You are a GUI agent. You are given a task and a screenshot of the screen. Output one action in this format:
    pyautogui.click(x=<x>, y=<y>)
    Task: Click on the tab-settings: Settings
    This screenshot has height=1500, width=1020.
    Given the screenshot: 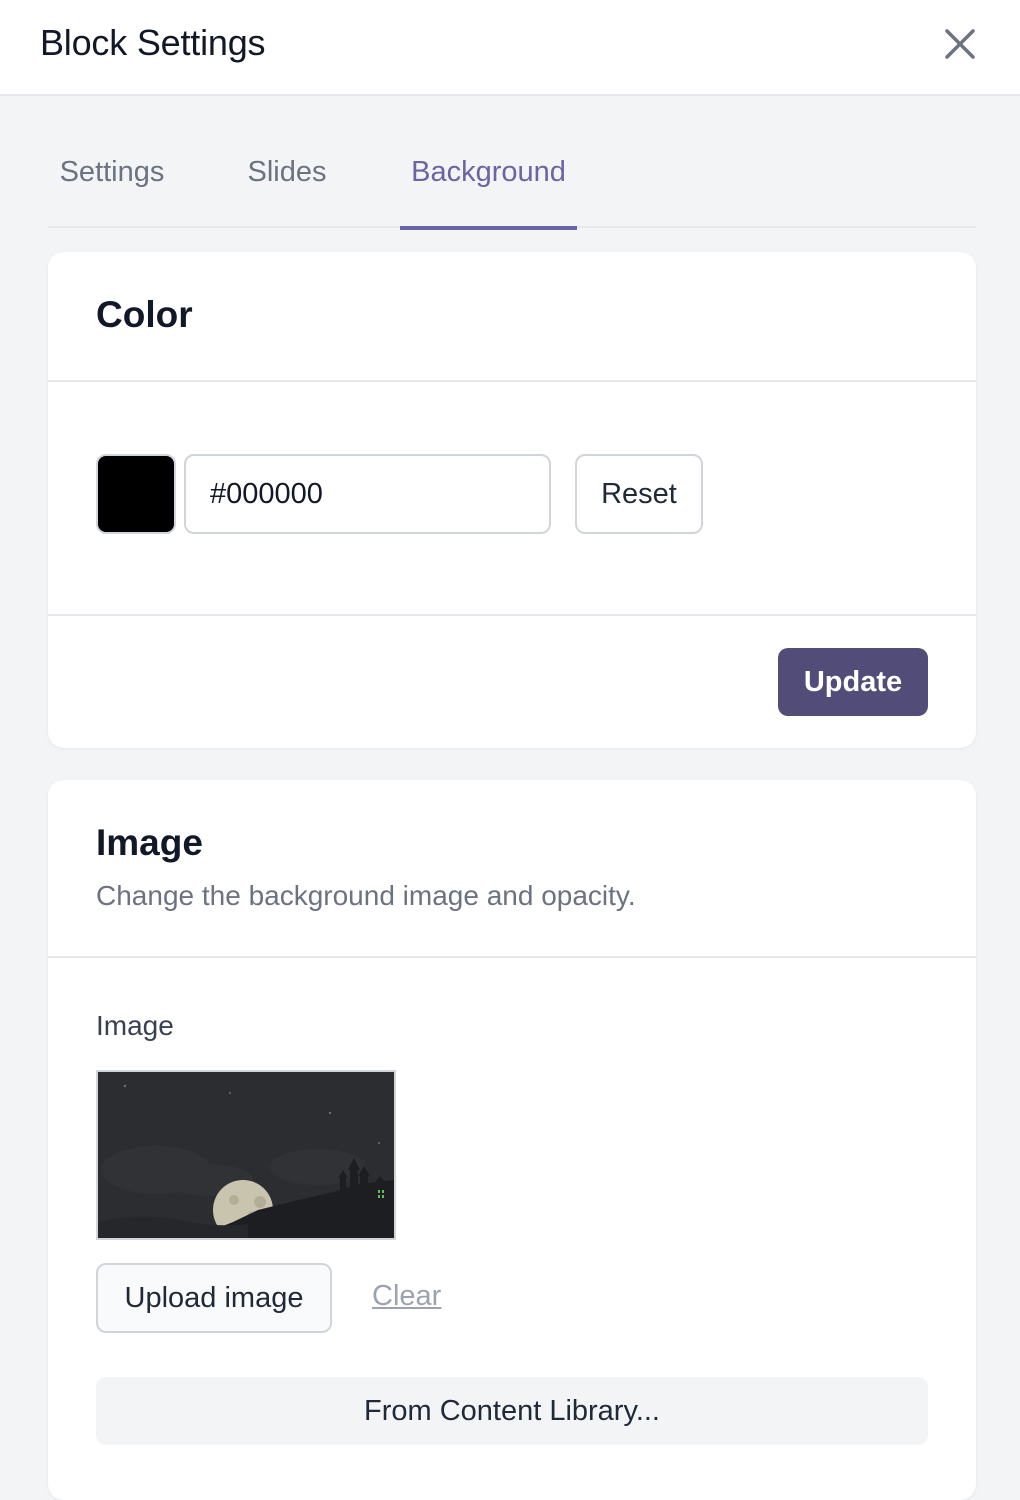 What is the action you would take?
    pyautogui.click(x=112, y=184)
    